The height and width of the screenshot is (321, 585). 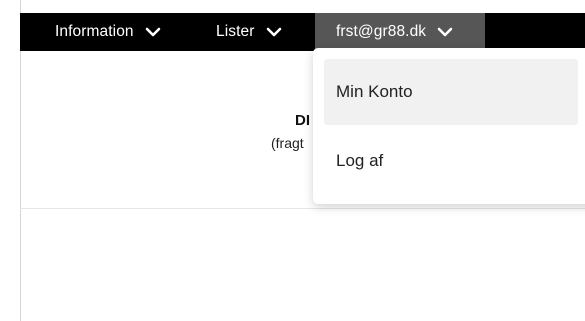 I want to click on nav-lister-label: Lister, so click(x=235, y=31).